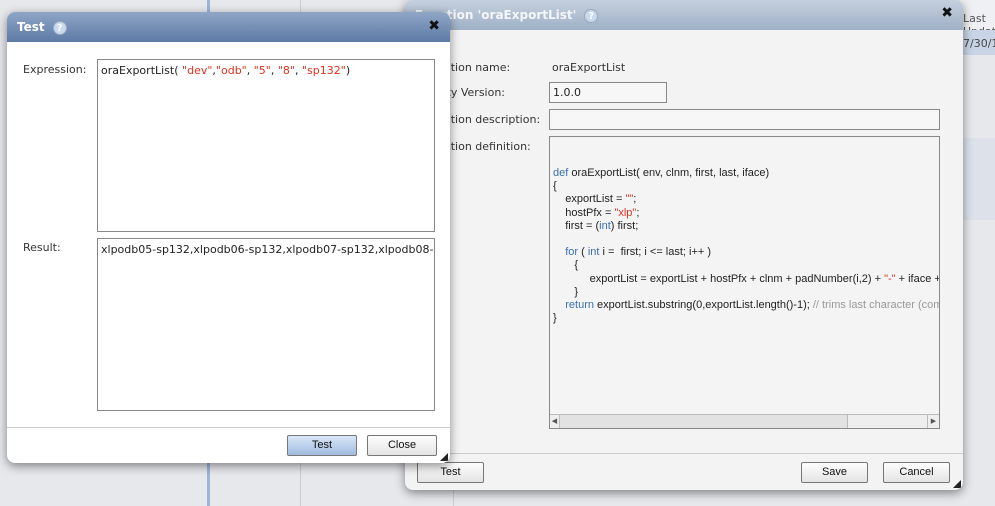 The image size is (995, 506). What do you see at coordinates (933, 421) in the screenshot?
I see `scroll-right-icon: ▶` at bounding box center [933, 421].